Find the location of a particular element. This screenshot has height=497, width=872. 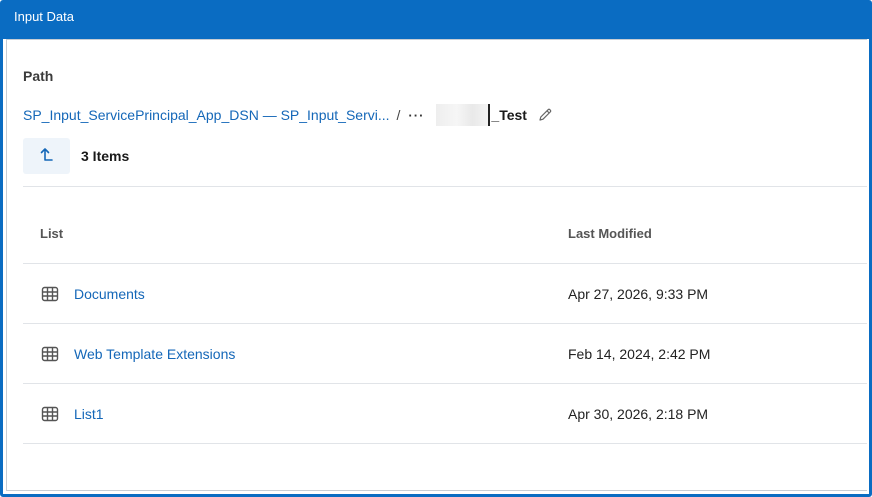

path-label: Path is located at coordinates (38, 76).